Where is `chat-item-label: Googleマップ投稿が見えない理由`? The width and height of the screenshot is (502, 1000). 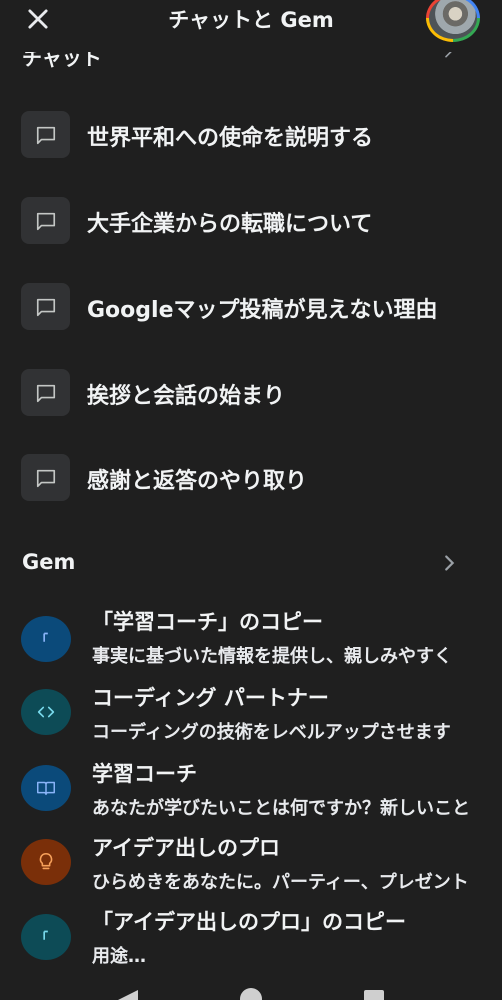
chat-item-label: Googleマップ投稿が見えない理由 is located at coordinates (262, 310).